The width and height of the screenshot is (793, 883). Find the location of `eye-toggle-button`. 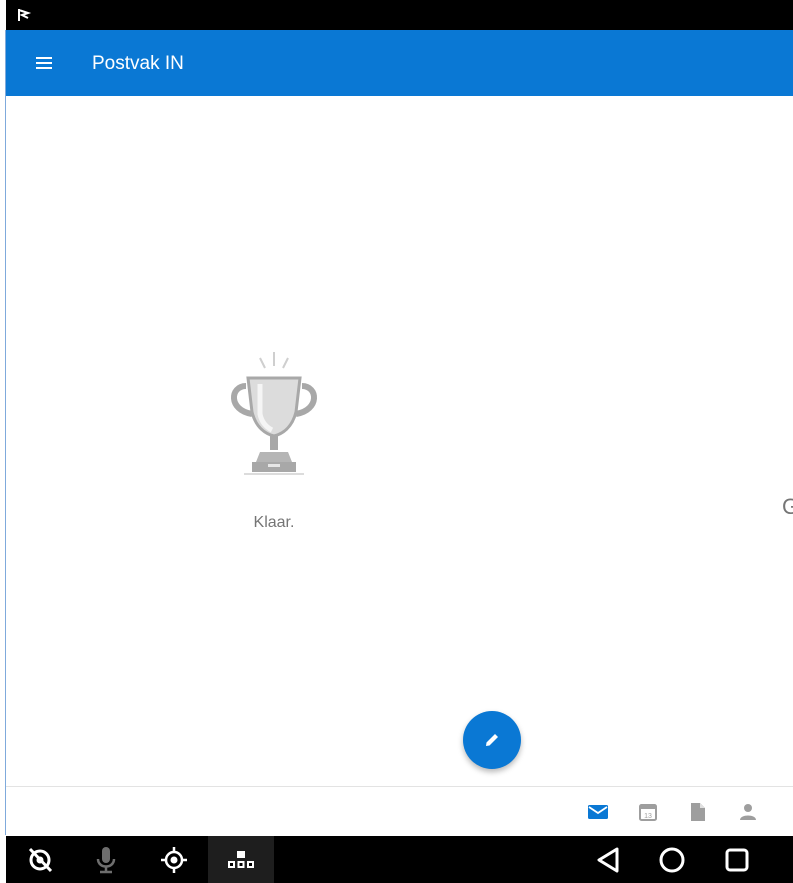

eye-toggle-button is located at coordinates (40, 860).